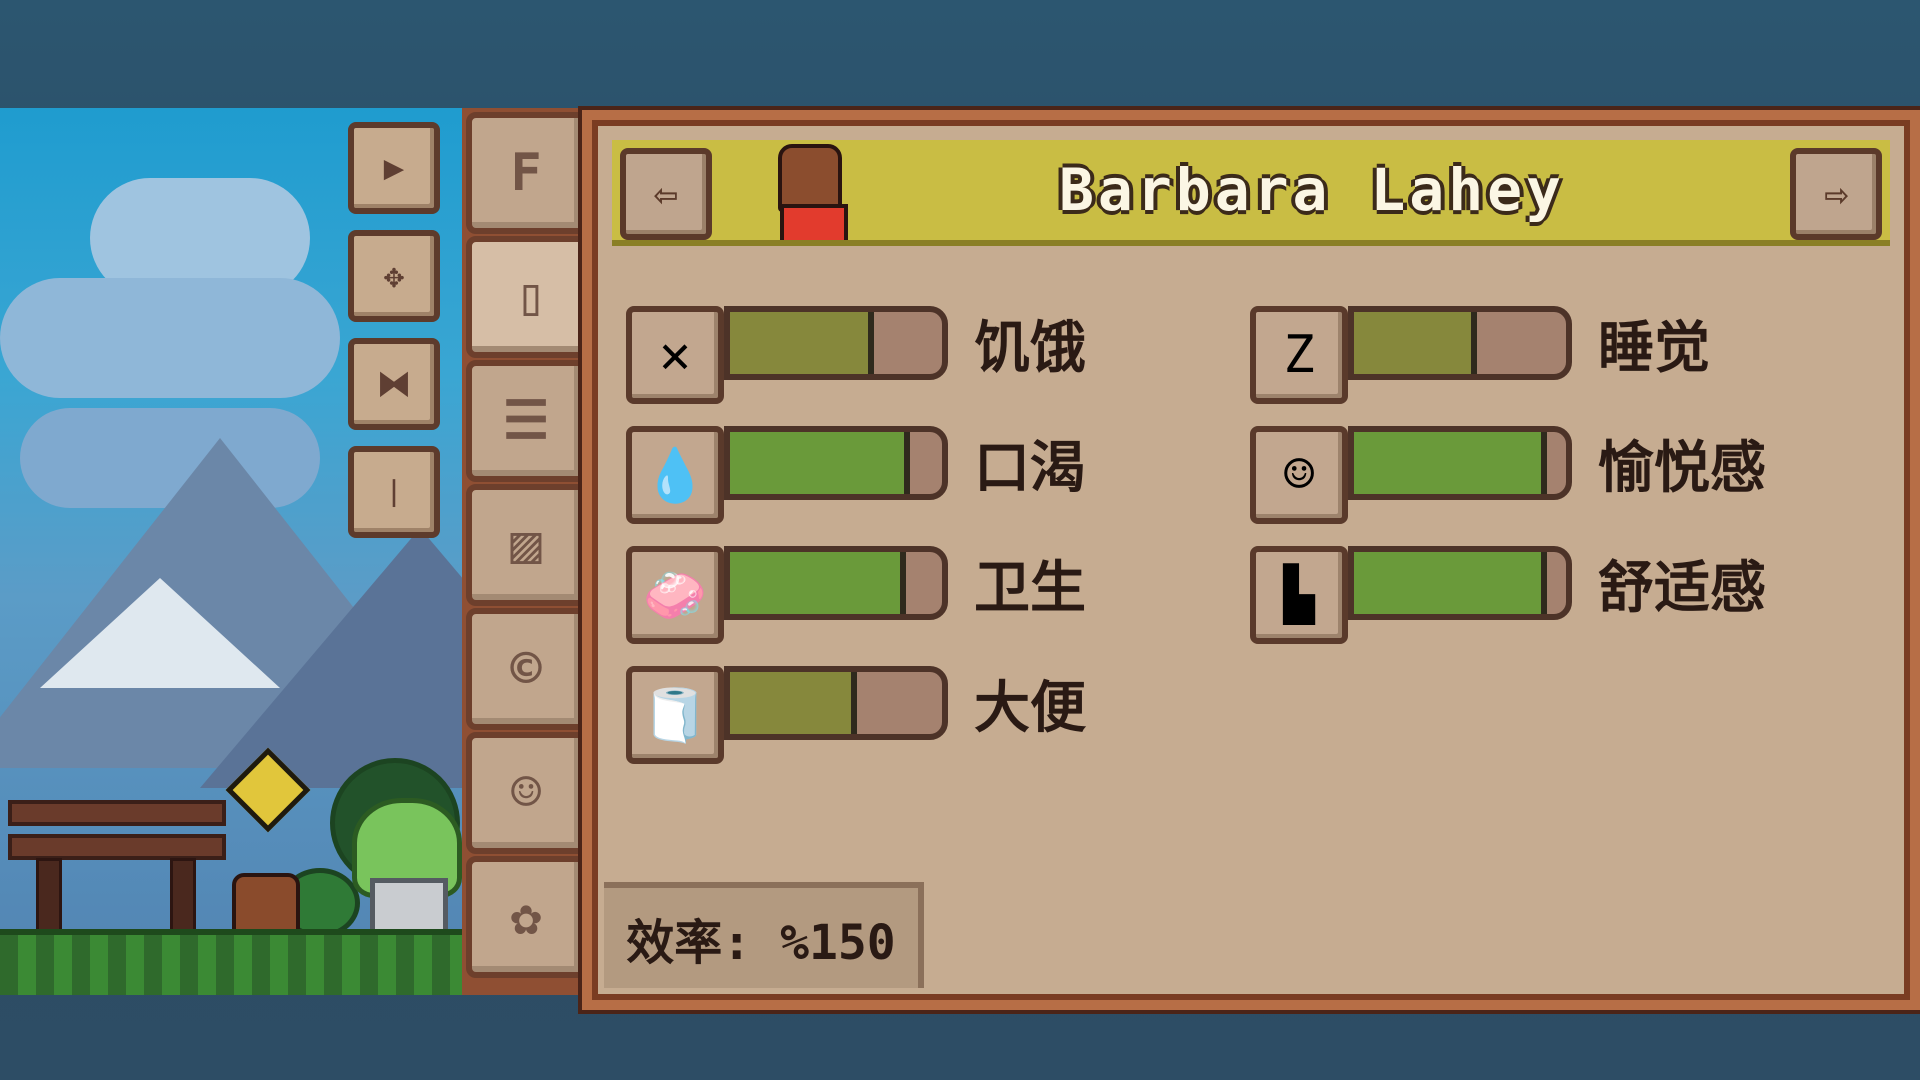  I want to click on add-pet-icon: ✿, so click(526, 917).